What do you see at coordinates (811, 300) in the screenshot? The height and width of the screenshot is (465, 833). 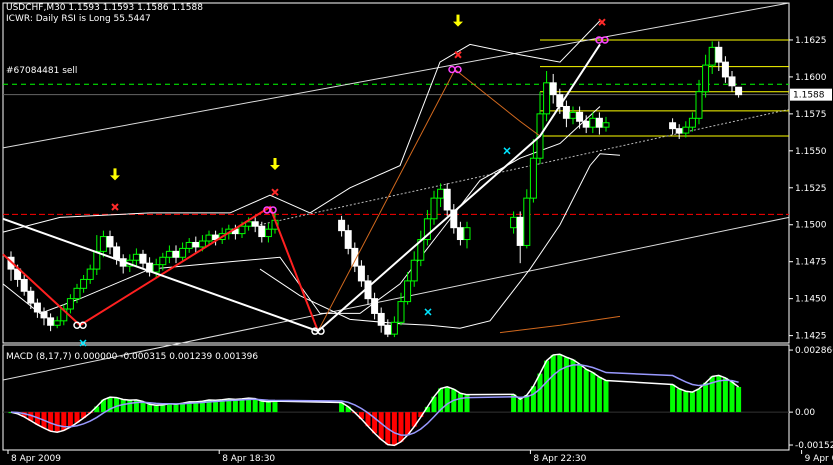 I see `price-tick-label: 1.1450` at bounding box center [811, 300].